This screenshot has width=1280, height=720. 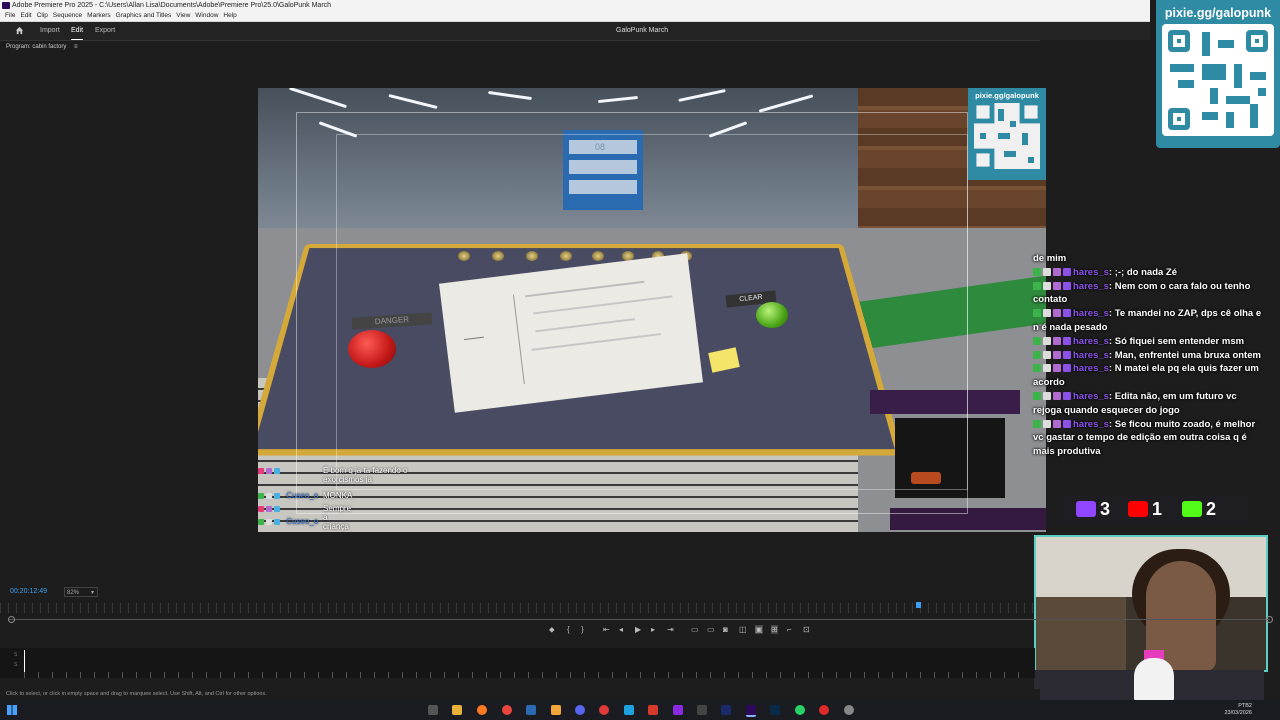 I want to click on settings-gear-icon, so click(x=849, y=710).